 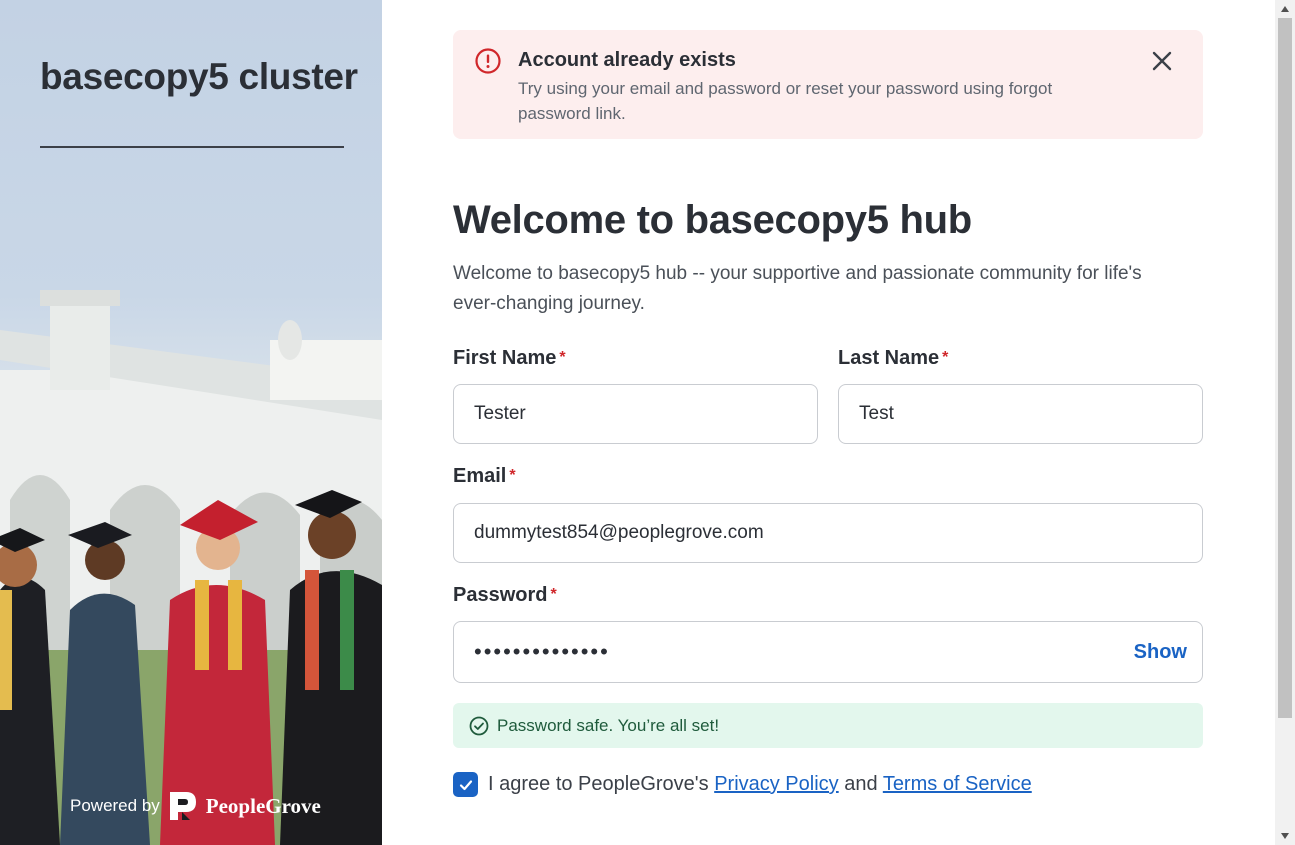 What do you see at coordinates (505, 595) in the screenshot?
I see `password-label: Password *` at bounding box center [505, 595].